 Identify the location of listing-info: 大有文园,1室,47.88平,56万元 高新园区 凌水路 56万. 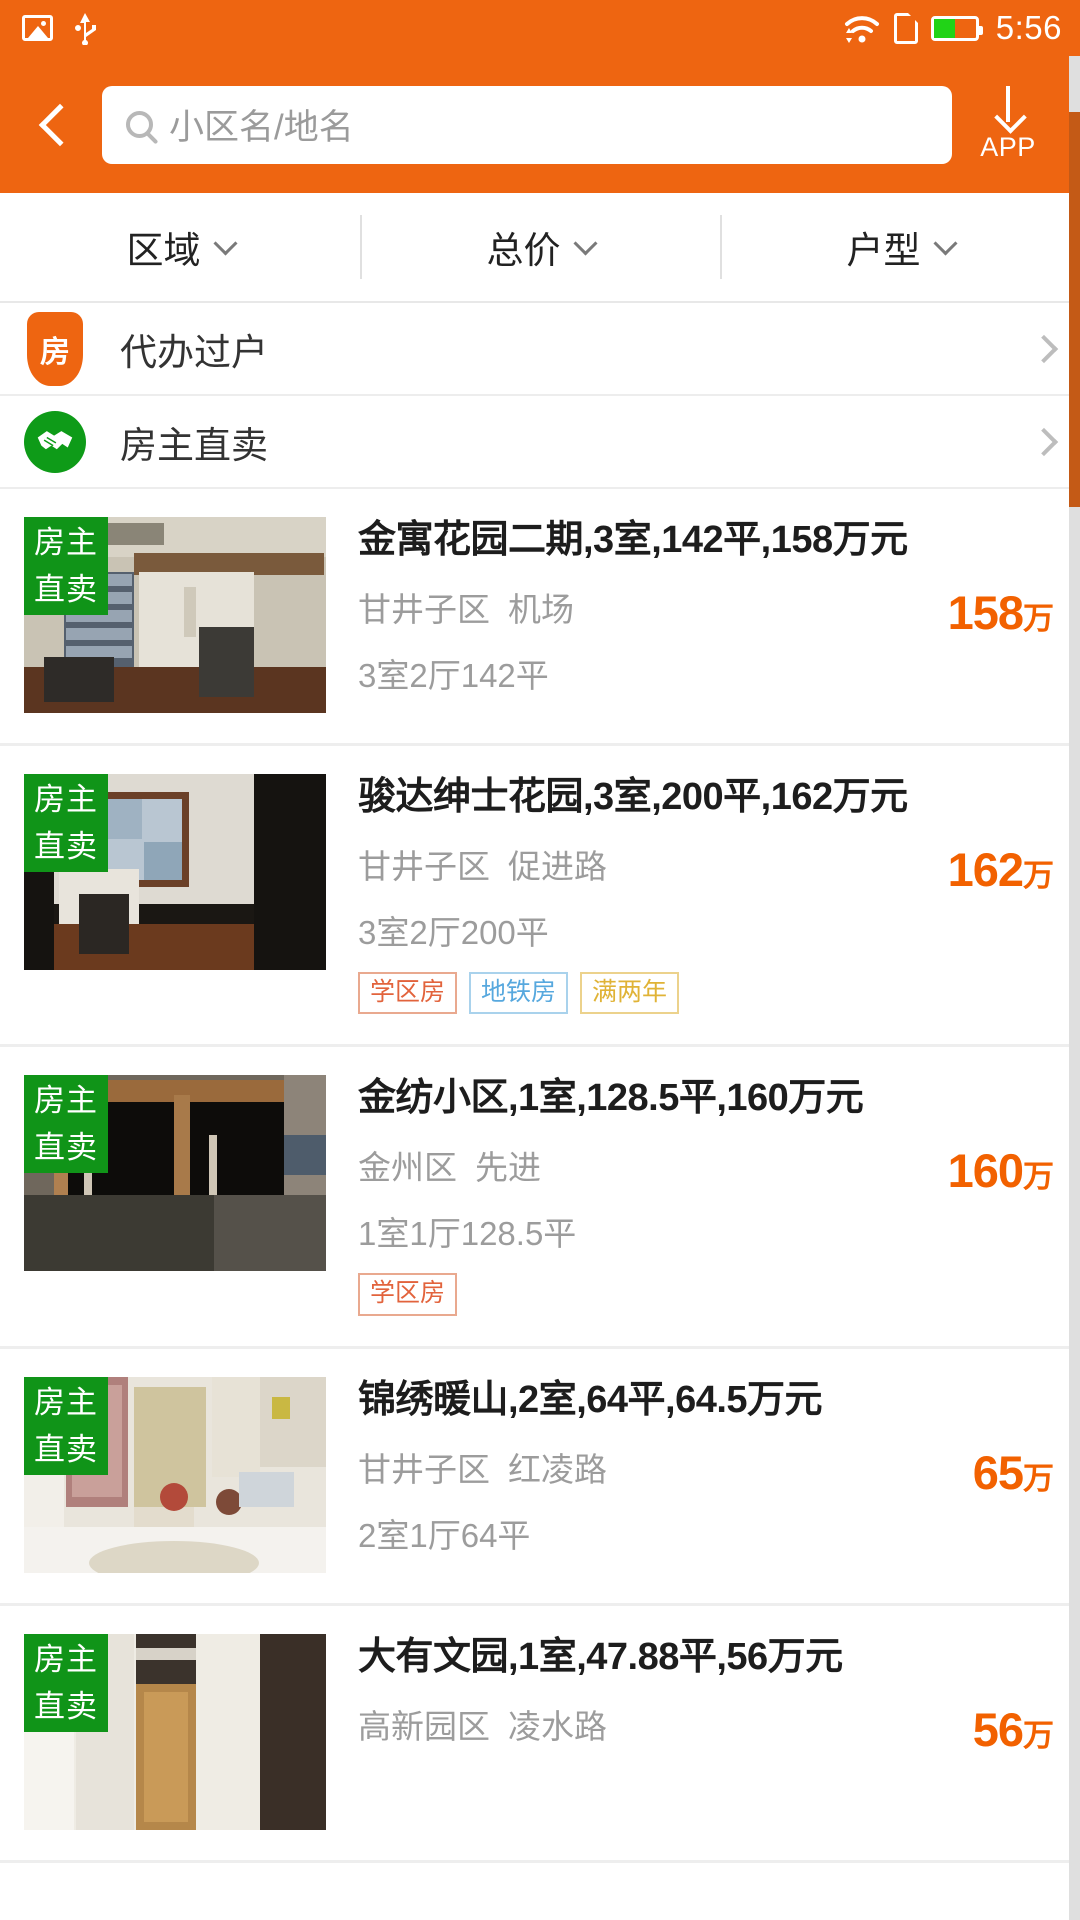
(690, 1732).